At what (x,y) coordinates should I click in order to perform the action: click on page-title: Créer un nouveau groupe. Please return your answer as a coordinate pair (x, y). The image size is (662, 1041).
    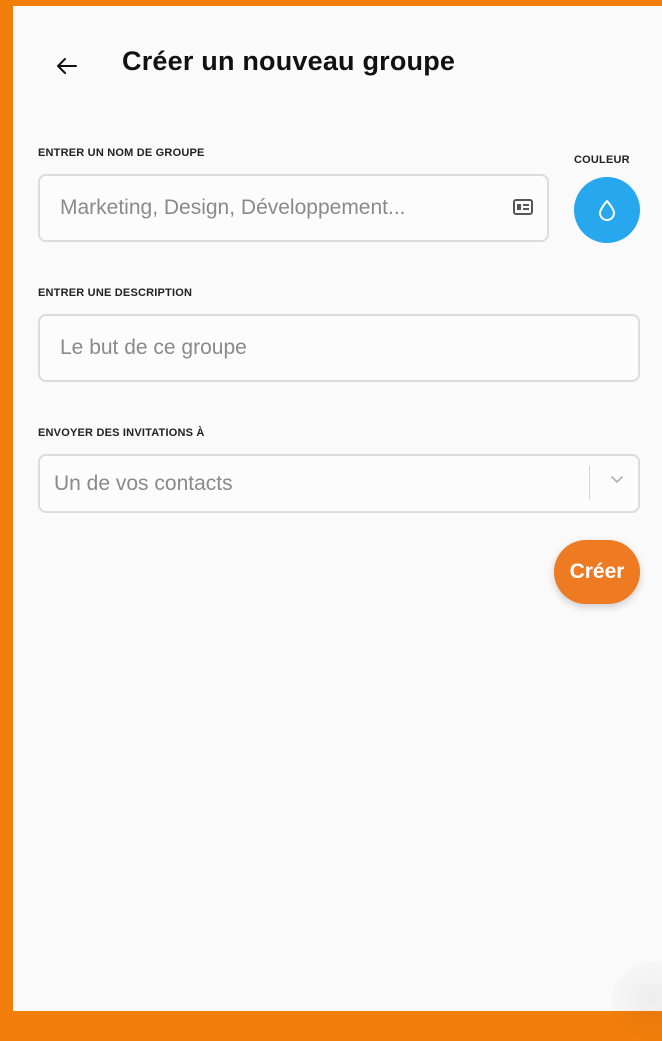
    Looking at the image, I should click on (289, 61).